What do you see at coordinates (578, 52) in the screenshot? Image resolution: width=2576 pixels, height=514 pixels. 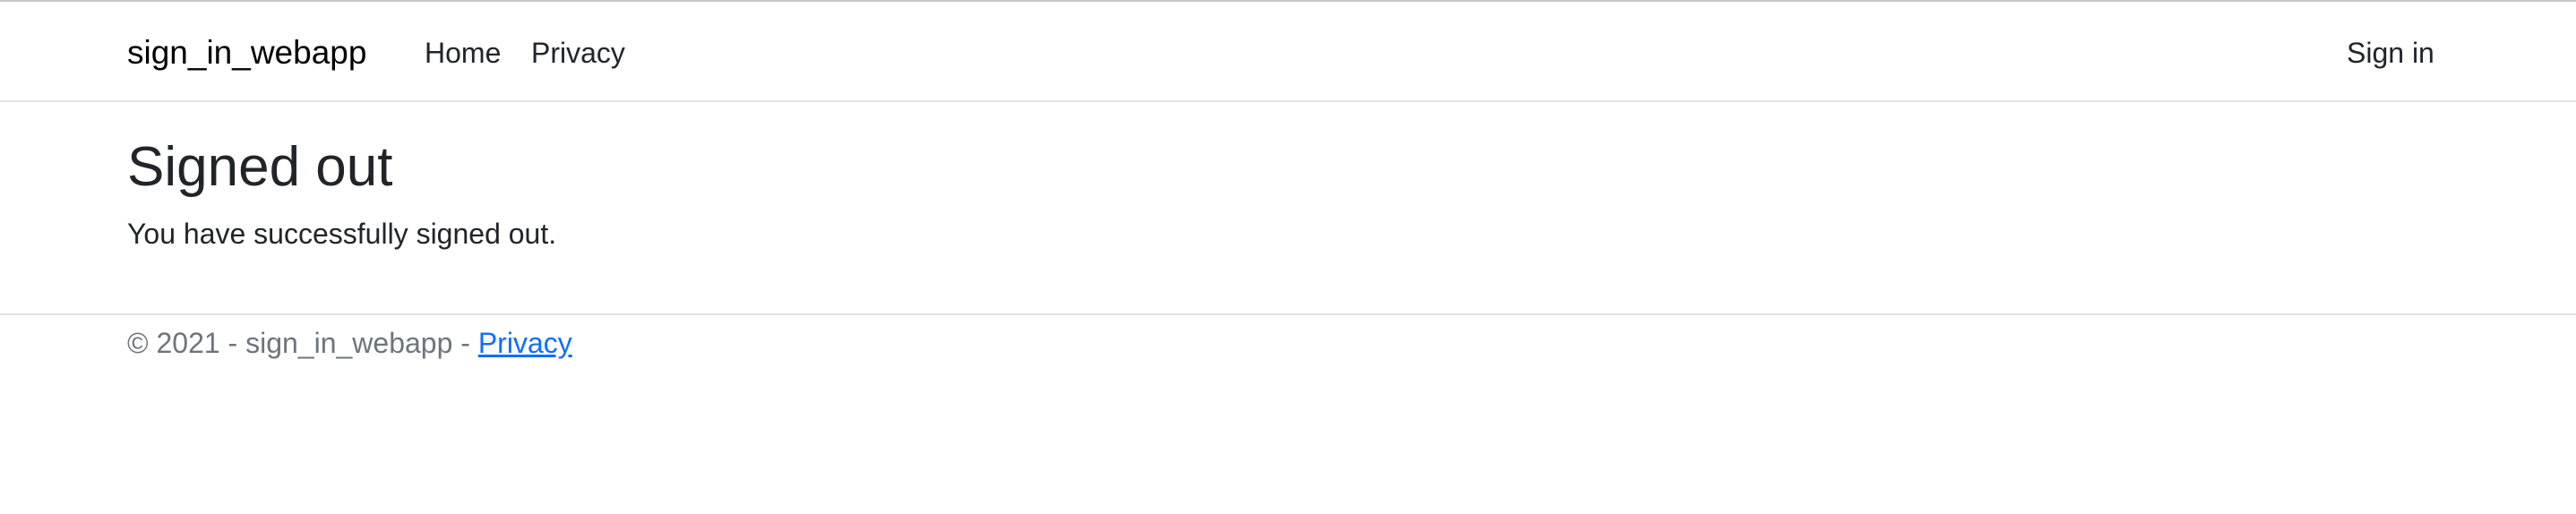 I see `nav-privacy-link: Privacy` at bounding box center [578, 52].